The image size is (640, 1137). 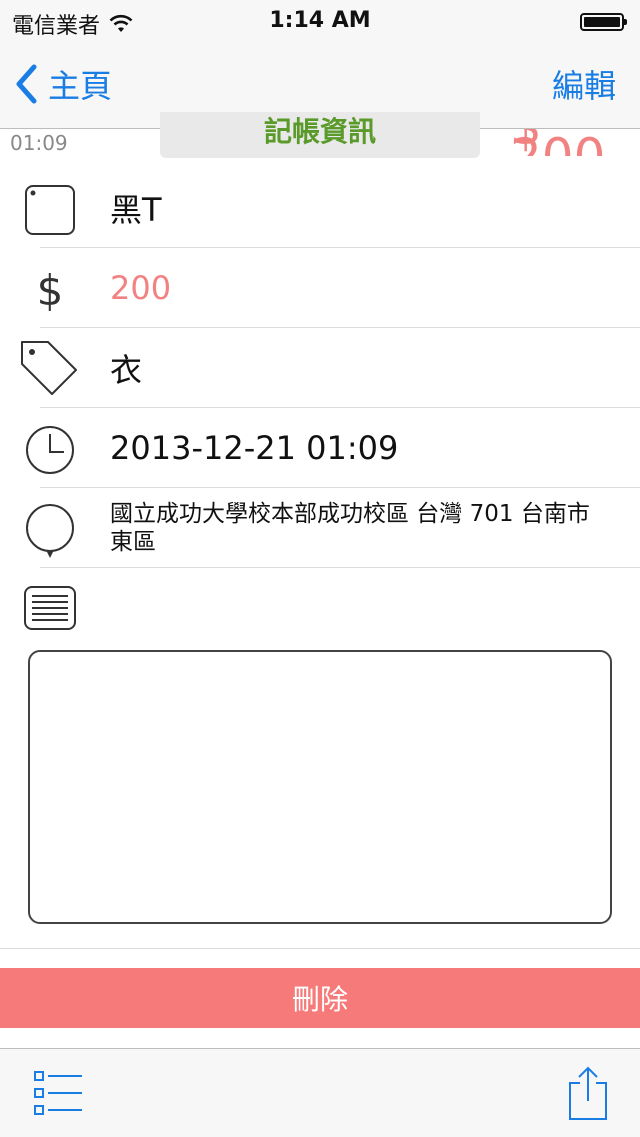 I want to click on item-row: 黑T, so click(x=320, y=208).